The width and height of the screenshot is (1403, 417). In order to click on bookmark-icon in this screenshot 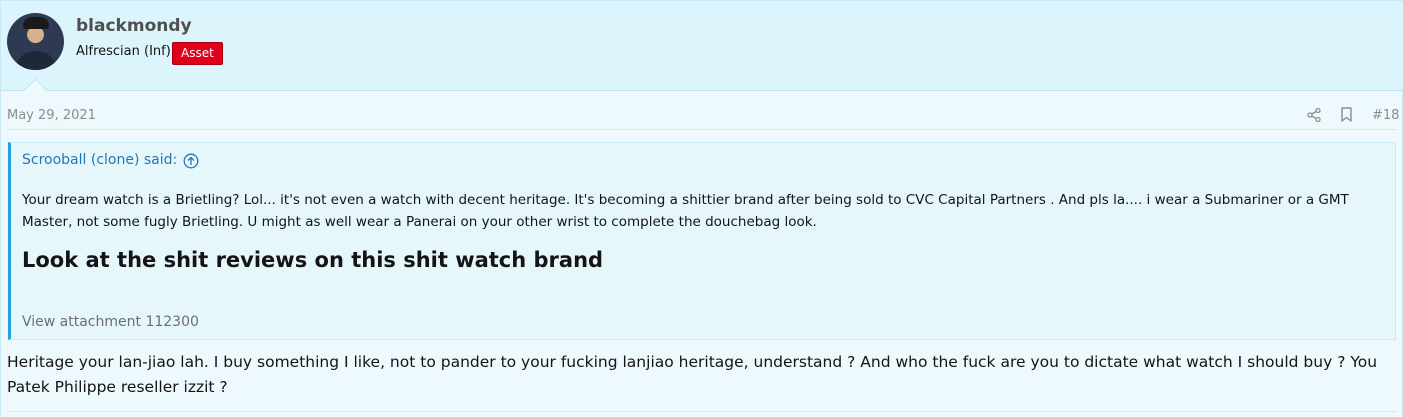, I will do `click(1346, 114)`.